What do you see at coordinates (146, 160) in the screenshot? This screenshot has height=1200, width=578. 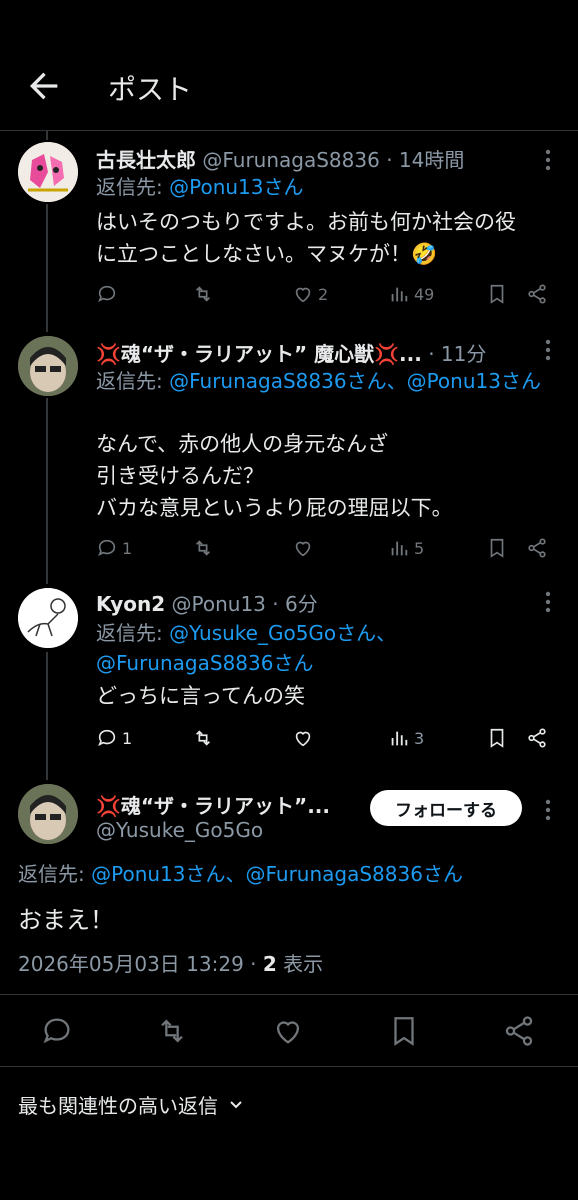 I see `author-name: 古長壮太郎` at bounding box center [146, 160].